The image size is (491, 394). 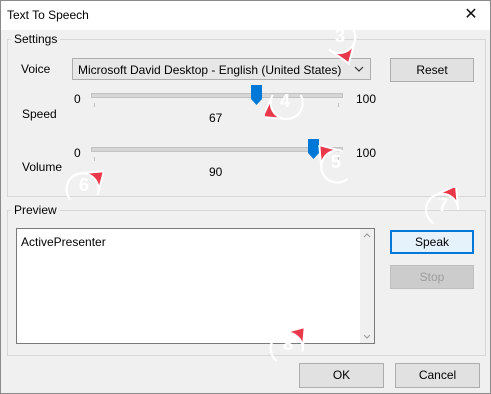 I want to click on callout-marker: 8, so click(x=288, y=350).